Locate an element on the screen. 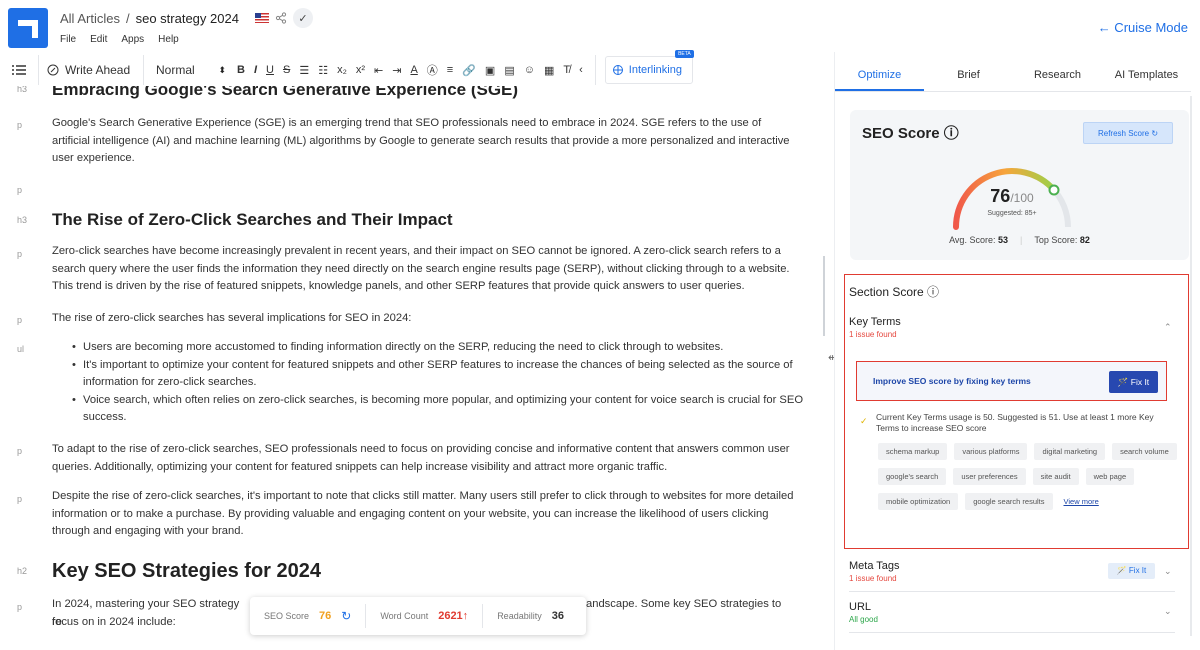 The image size is (1200, 650). refresh-score-button: Refresh Score ↻ is located at coordinates (1128, 133).